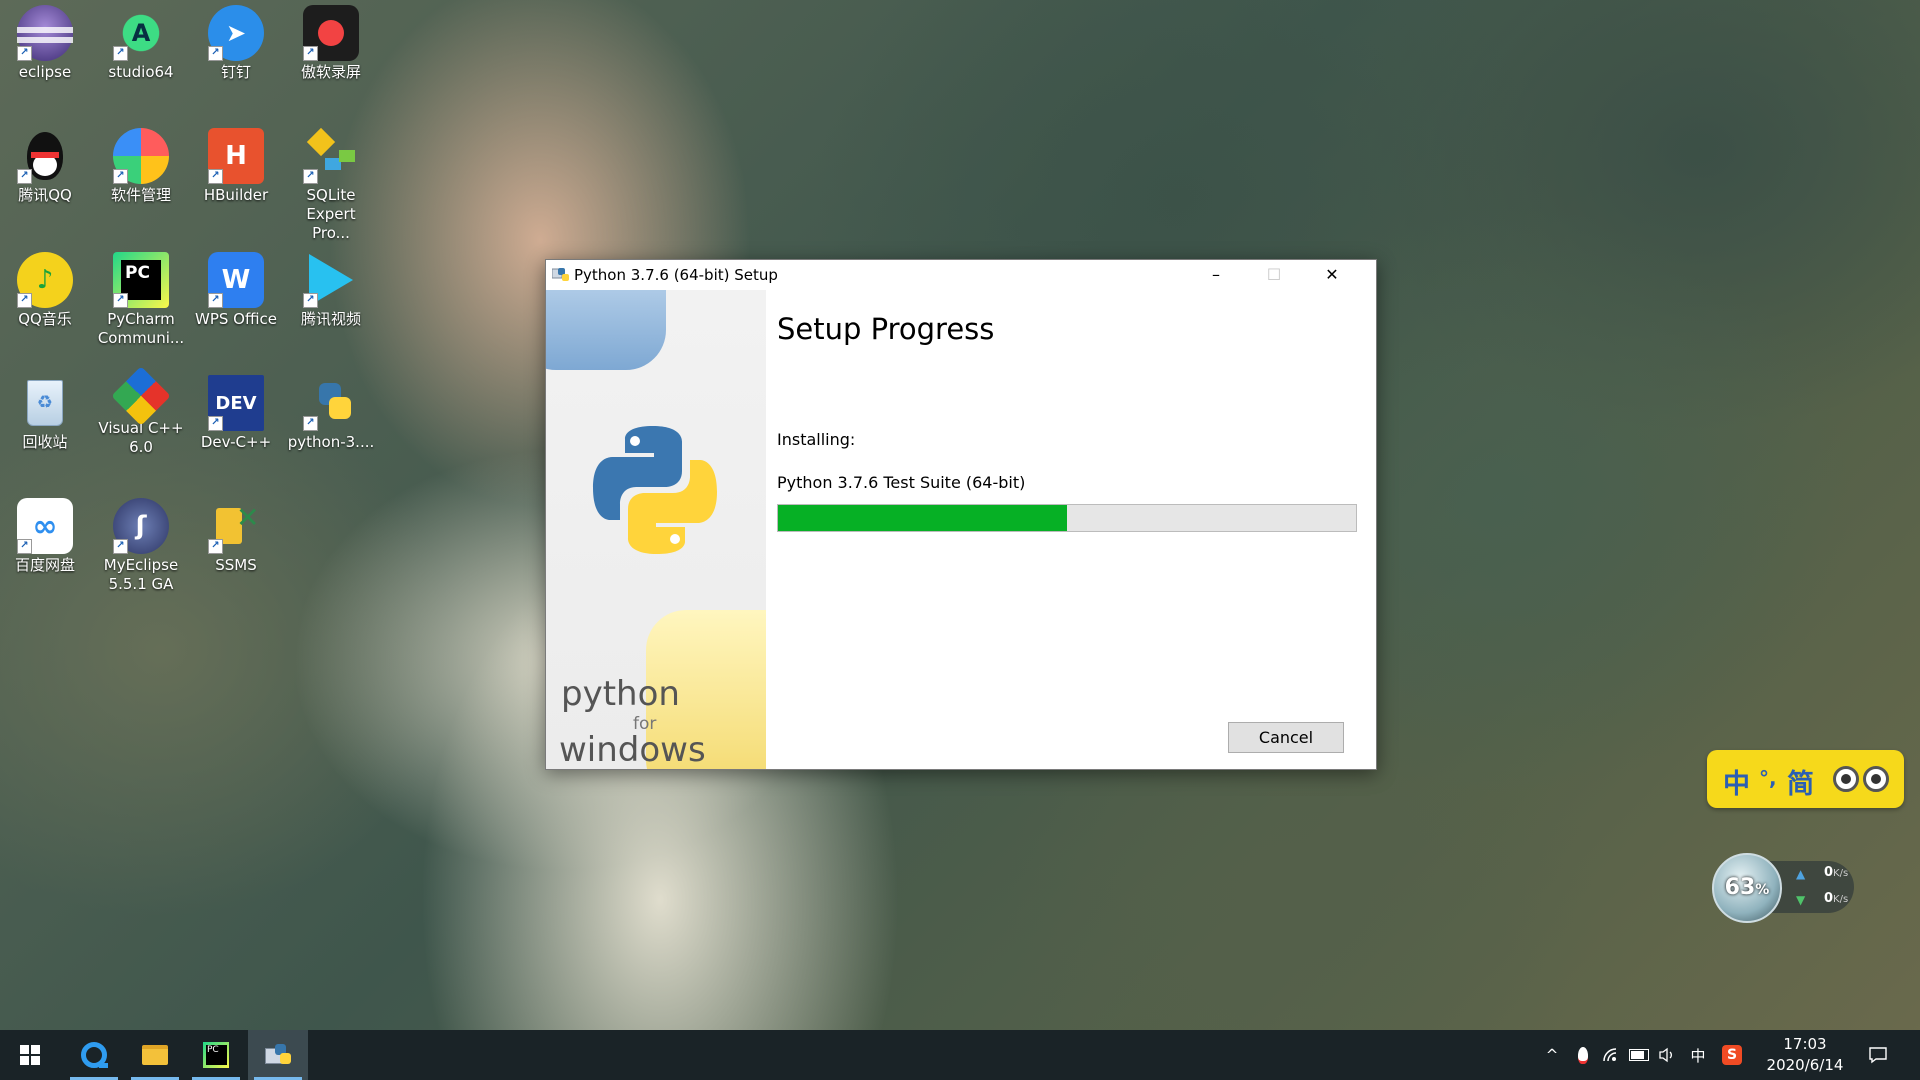 The width and height of the screenshot is (1920, 1080). What do you see at coordinates (1552, 1055) in the screenshot?
I see `show-hidden-icons-button: ^` at bounding box center [1552, 1055].